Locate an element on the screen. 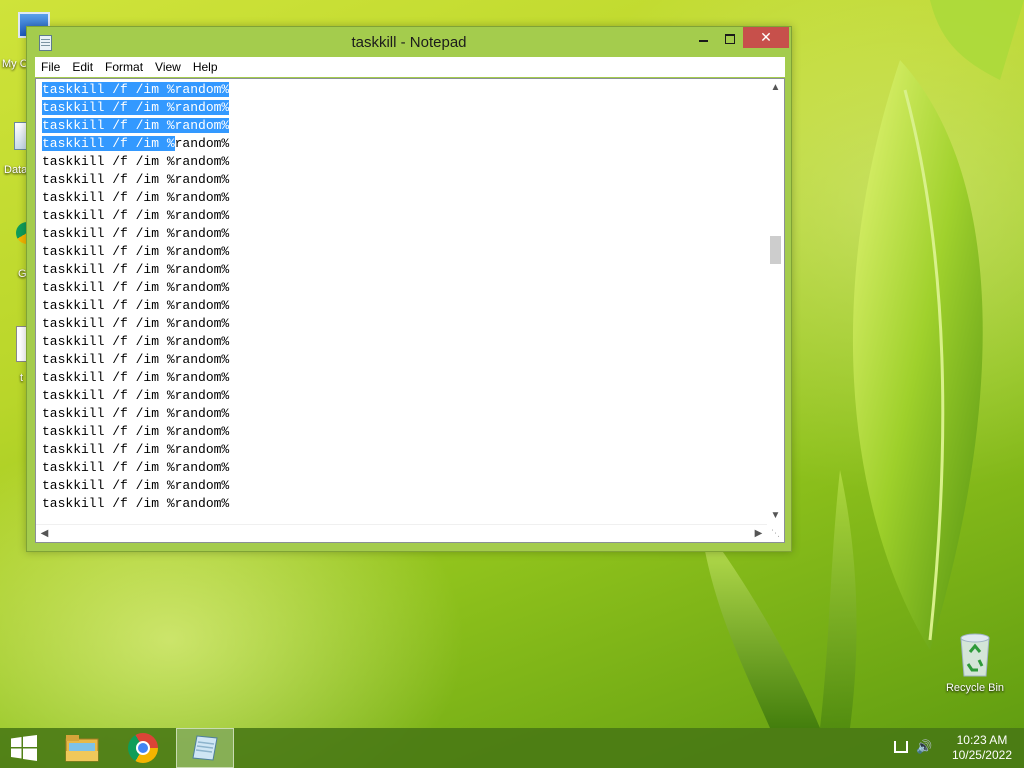  taskbar-file-explorer is located at coordinates (82, 748).